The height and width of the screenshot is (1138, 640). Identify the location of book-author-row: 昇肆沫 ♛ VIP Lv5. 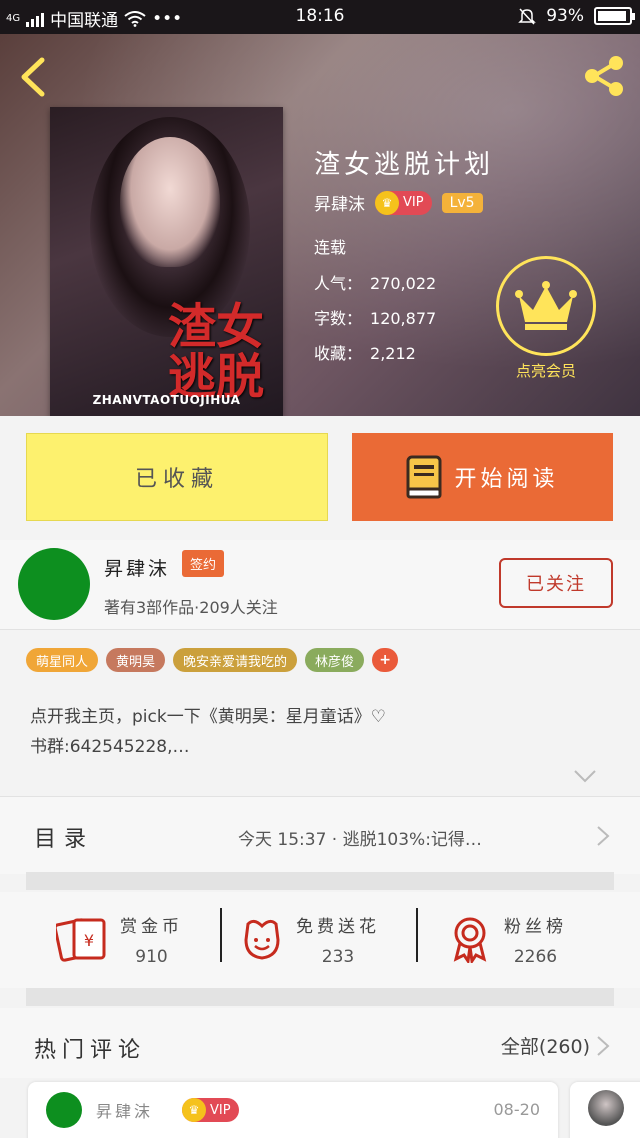
(398, 202).